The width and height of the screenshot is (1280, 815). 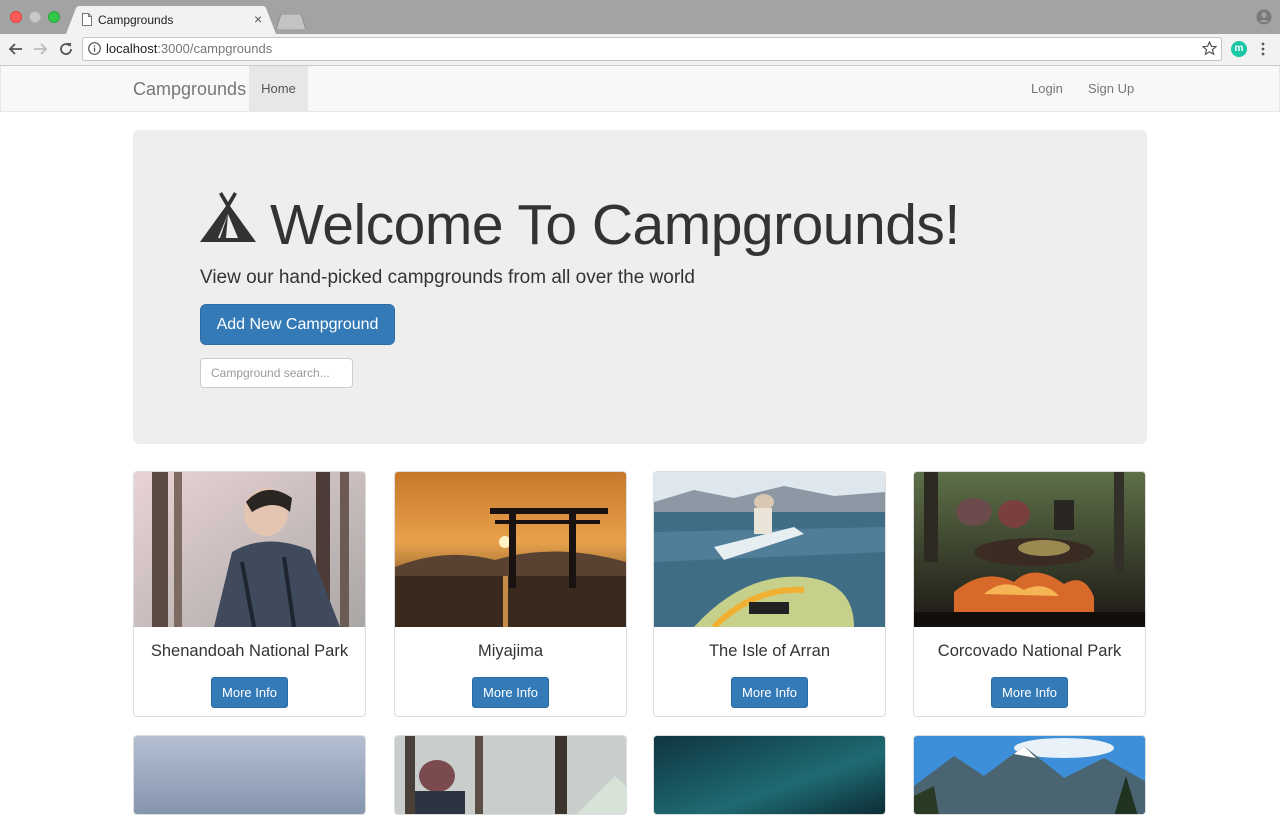 I want to click on campground-card: The Isle of Arran More Info, so click(x=769, y=594).